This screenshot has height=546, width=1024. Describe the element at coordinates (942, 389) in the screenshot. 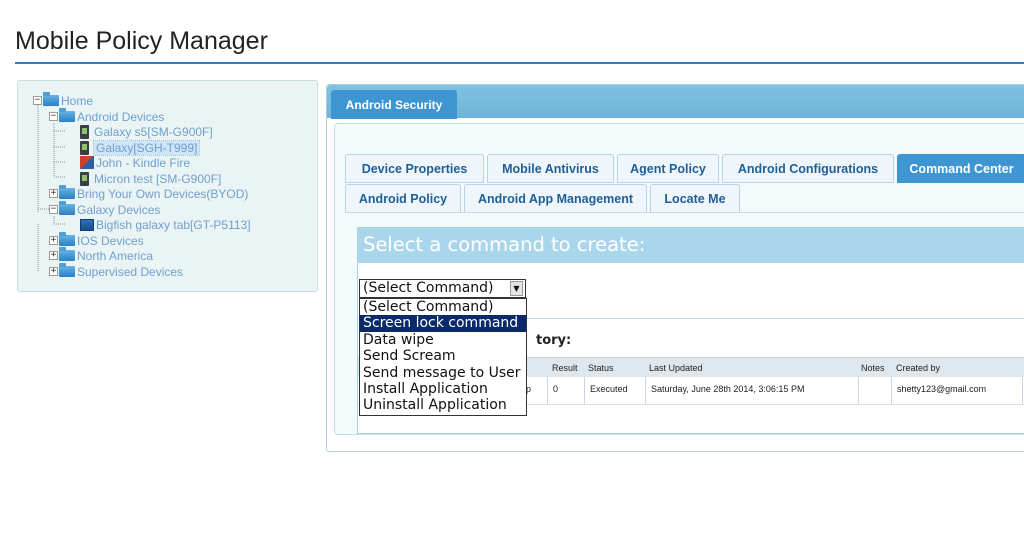

I see `cell-created-by: shetty123@gmail.com` at that location.